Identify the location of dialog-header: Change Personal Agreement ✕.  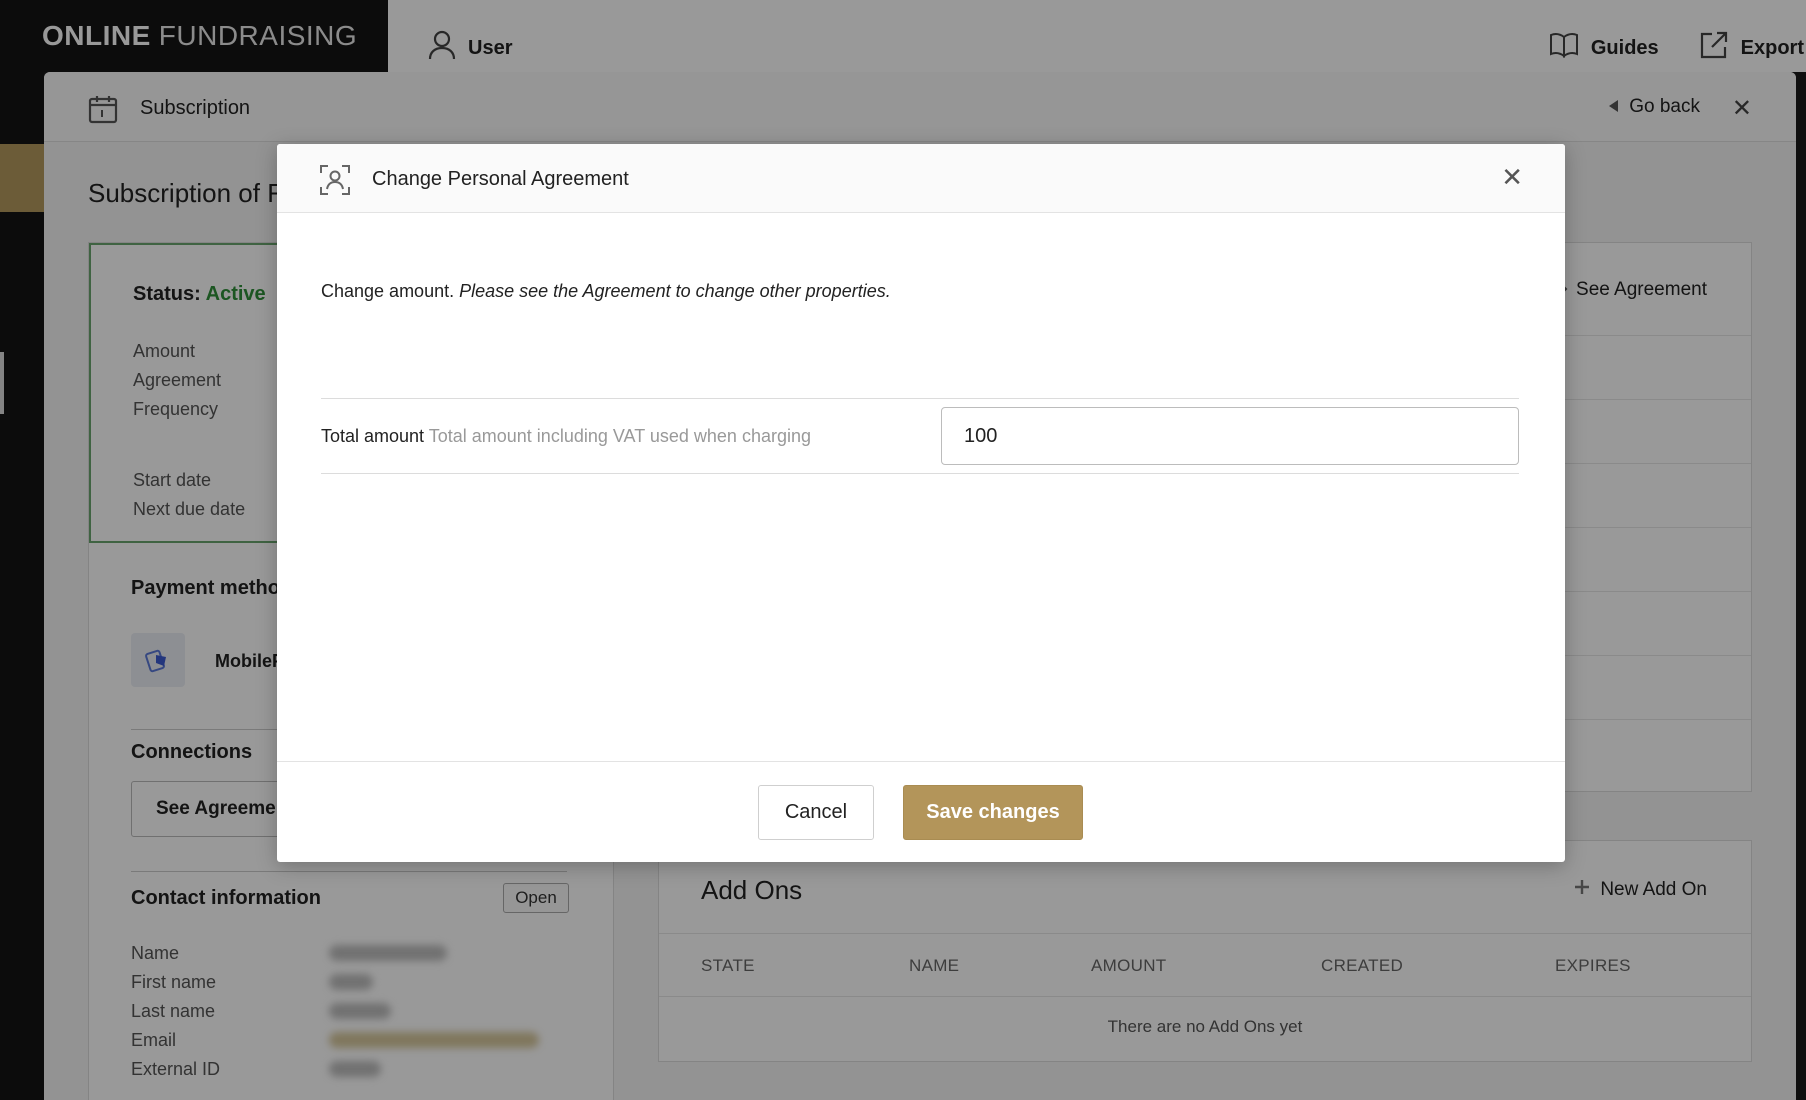
(921, 178).